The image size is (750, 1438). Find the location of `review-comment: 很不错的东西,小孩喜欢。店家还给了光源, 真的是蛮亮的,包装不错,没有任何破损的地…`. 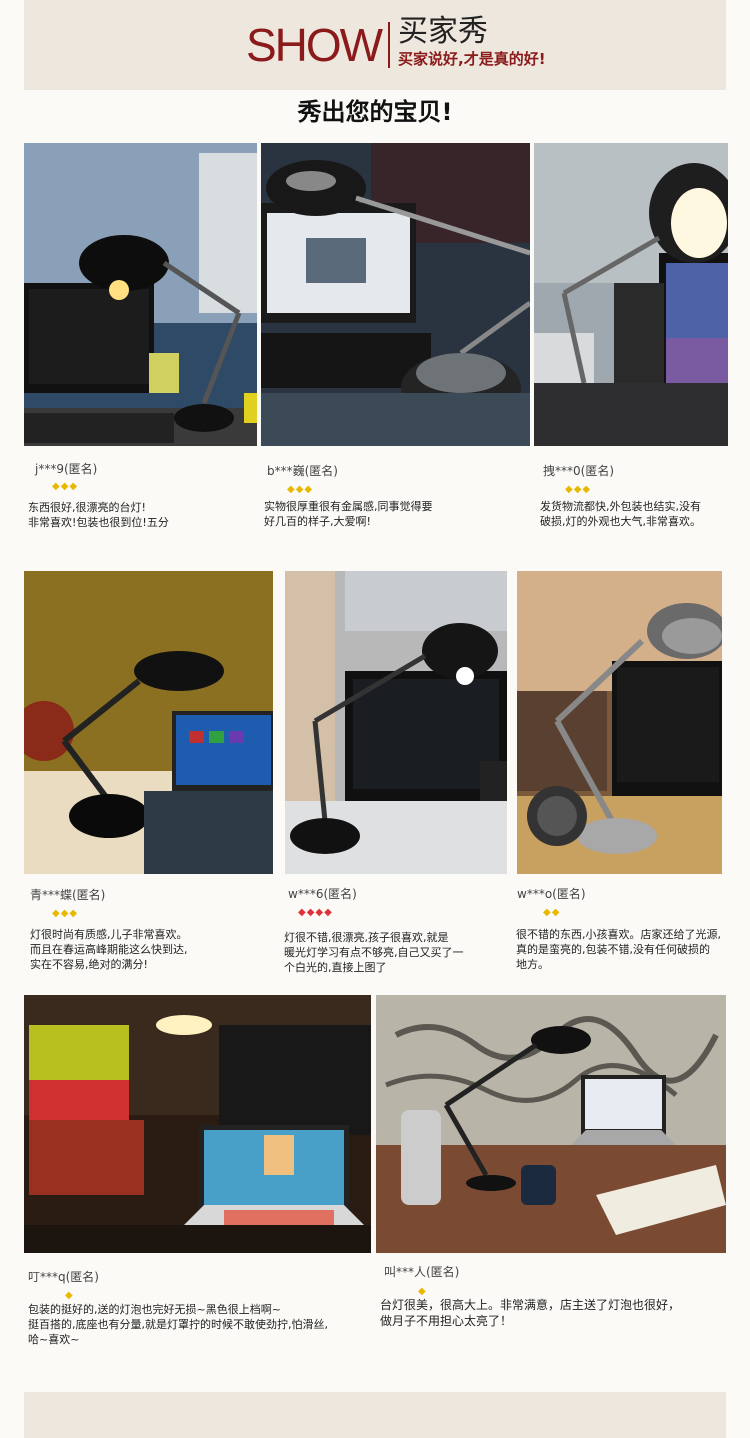

review-comment: 很不错的东西,小孩喜欢。店家还给了光源, 真的是蛮亮的,包装不错,没有任何破损的地… is located at coordinates (618, 949).